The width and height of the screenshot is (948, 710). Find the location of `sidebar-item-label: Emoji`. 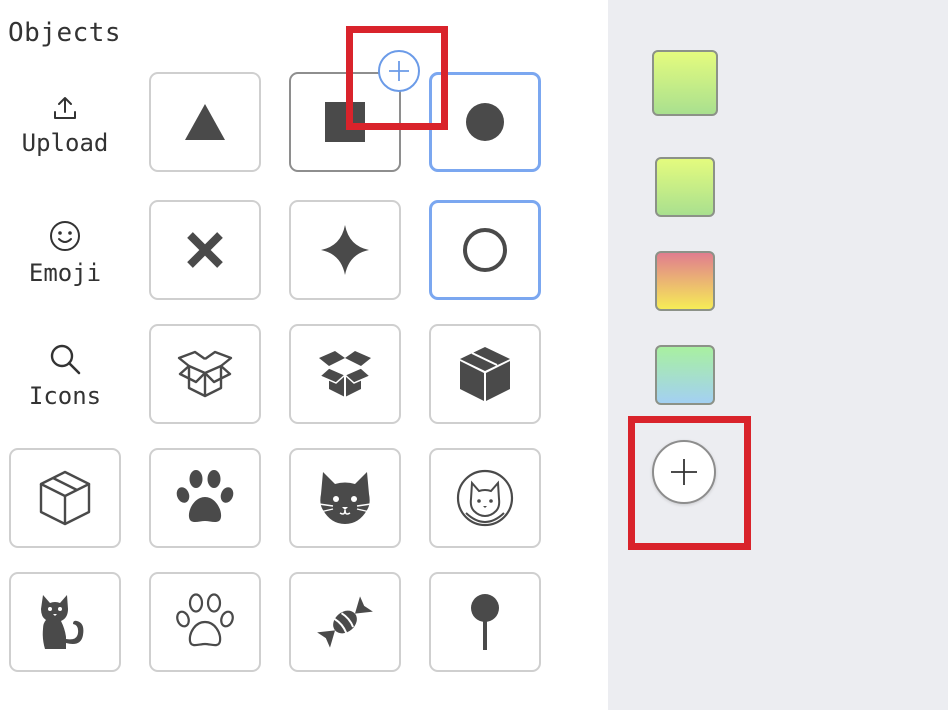

sidebar-item-label: Emoji is located at coordinates (65, 273).